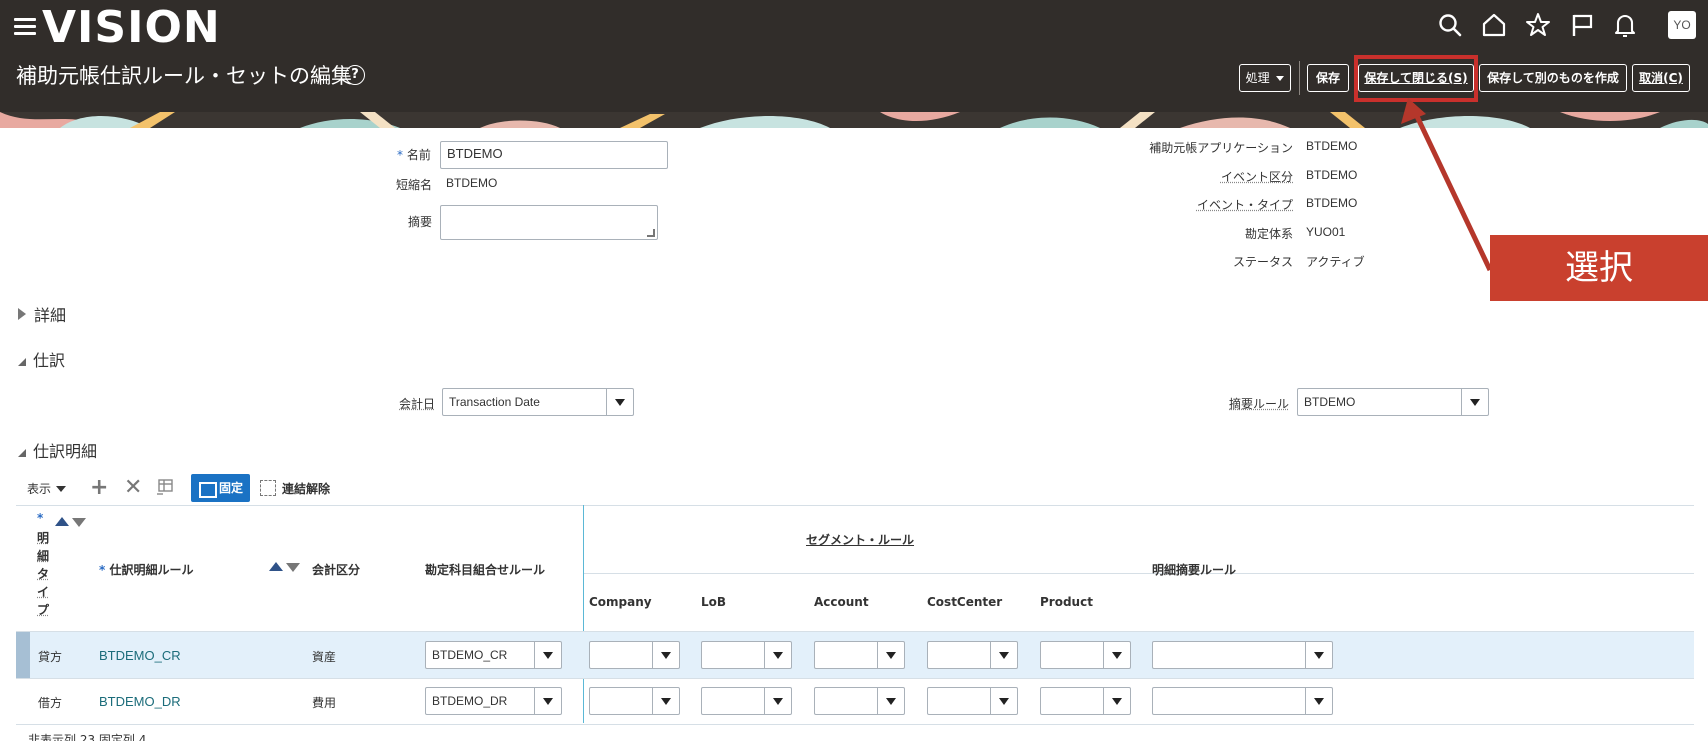 Image resolution: width=1708 pixels, height=741 pixels. I want to click on details-section-title: 詳細, so click(50, 315).